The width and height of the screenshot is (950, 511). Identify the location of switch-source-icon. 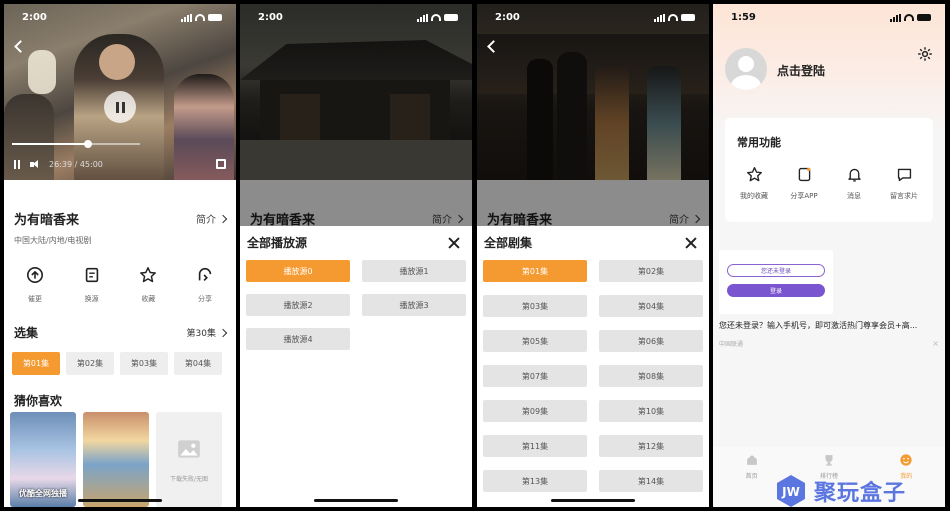
(91, 275).